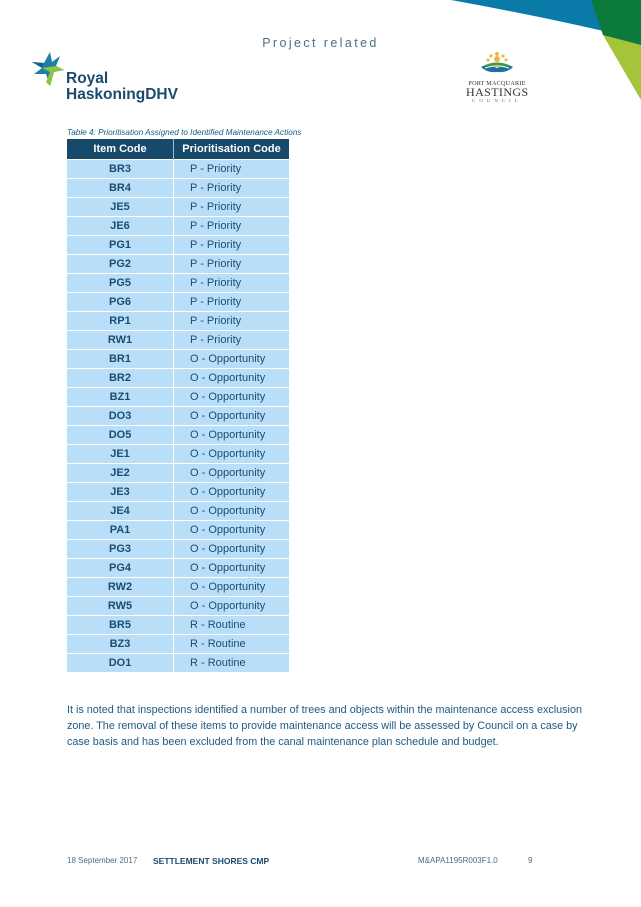 Image resolution: width=641 pixels, height=907 pixels. What do you see at coordinates (530, 860) in the screenshot?
I see `footer-page-number: 9` at bounding box center [530, 860].